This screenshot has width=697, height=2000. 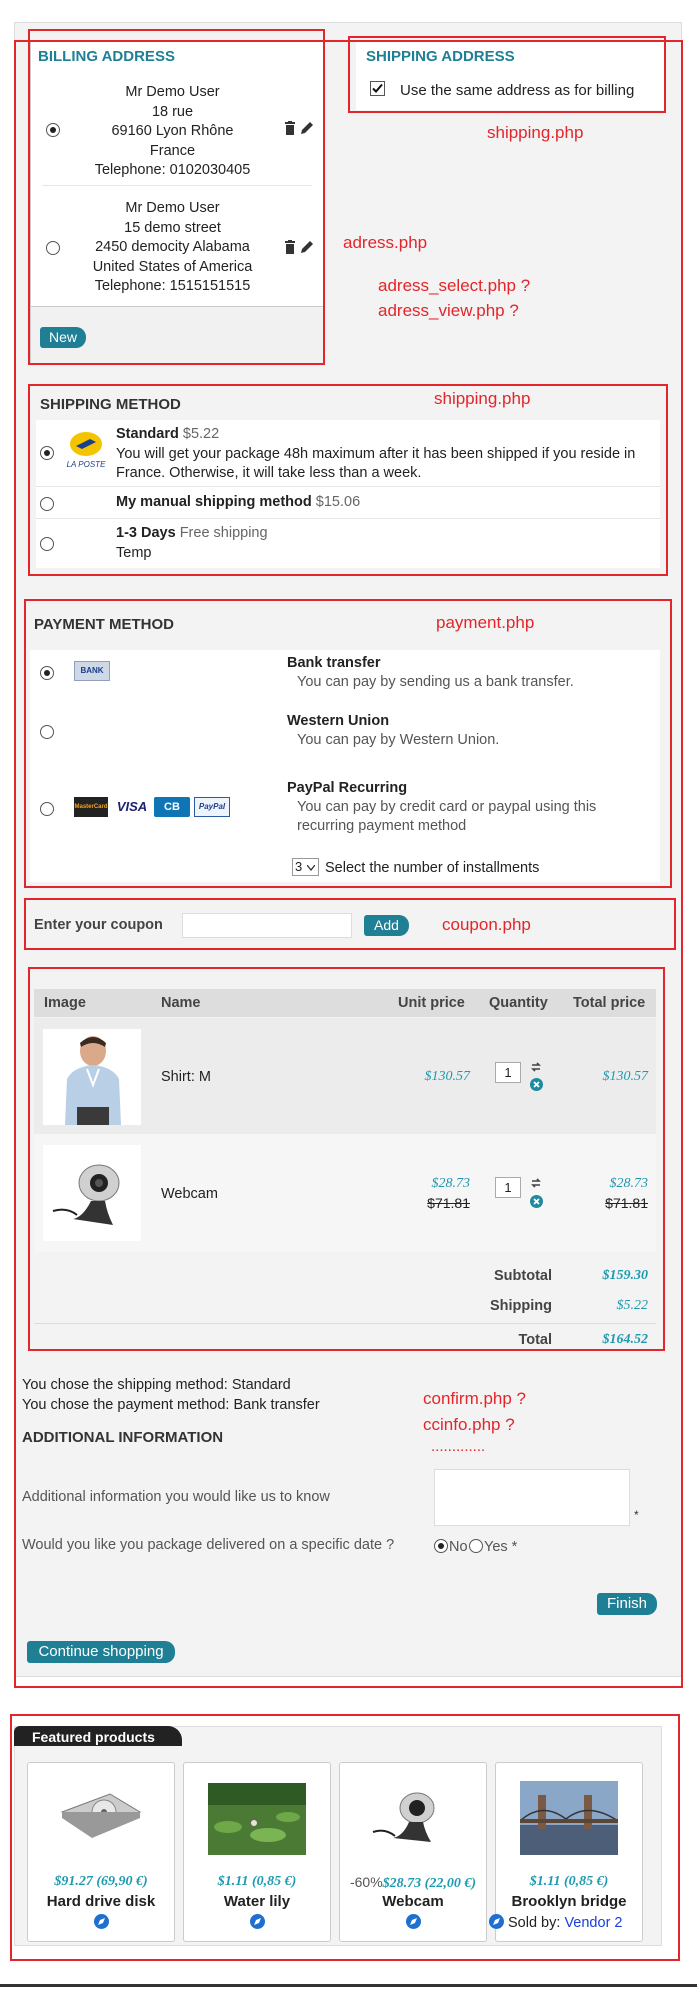 What do you see at coordinates (469, 1424) in the screenshot?
I see `annotation-ccinfo-php: ccinfo.php ?` at bounding box center [469, 1424].